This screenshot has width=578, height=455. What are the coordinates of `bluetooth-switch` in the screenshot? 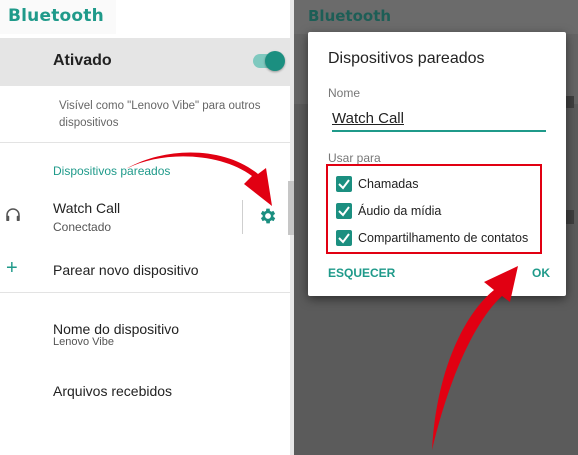 It's located at (269, 61).